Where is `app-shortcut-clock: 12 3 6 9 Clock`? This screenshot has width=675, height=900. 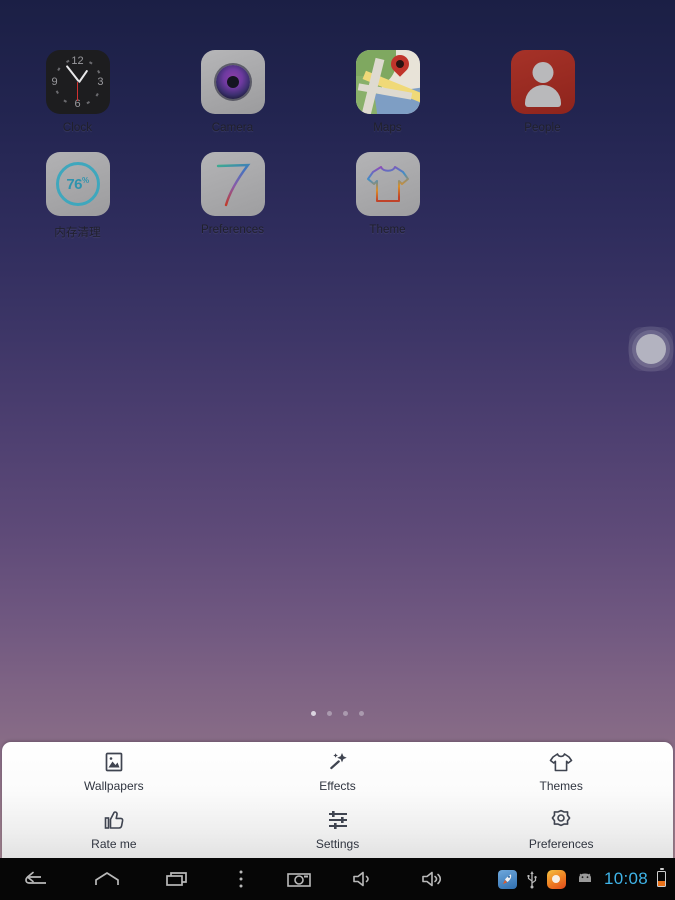 app-shortcut-clock: 12 3 6 9 Clock is located at coordinates (77, 92).